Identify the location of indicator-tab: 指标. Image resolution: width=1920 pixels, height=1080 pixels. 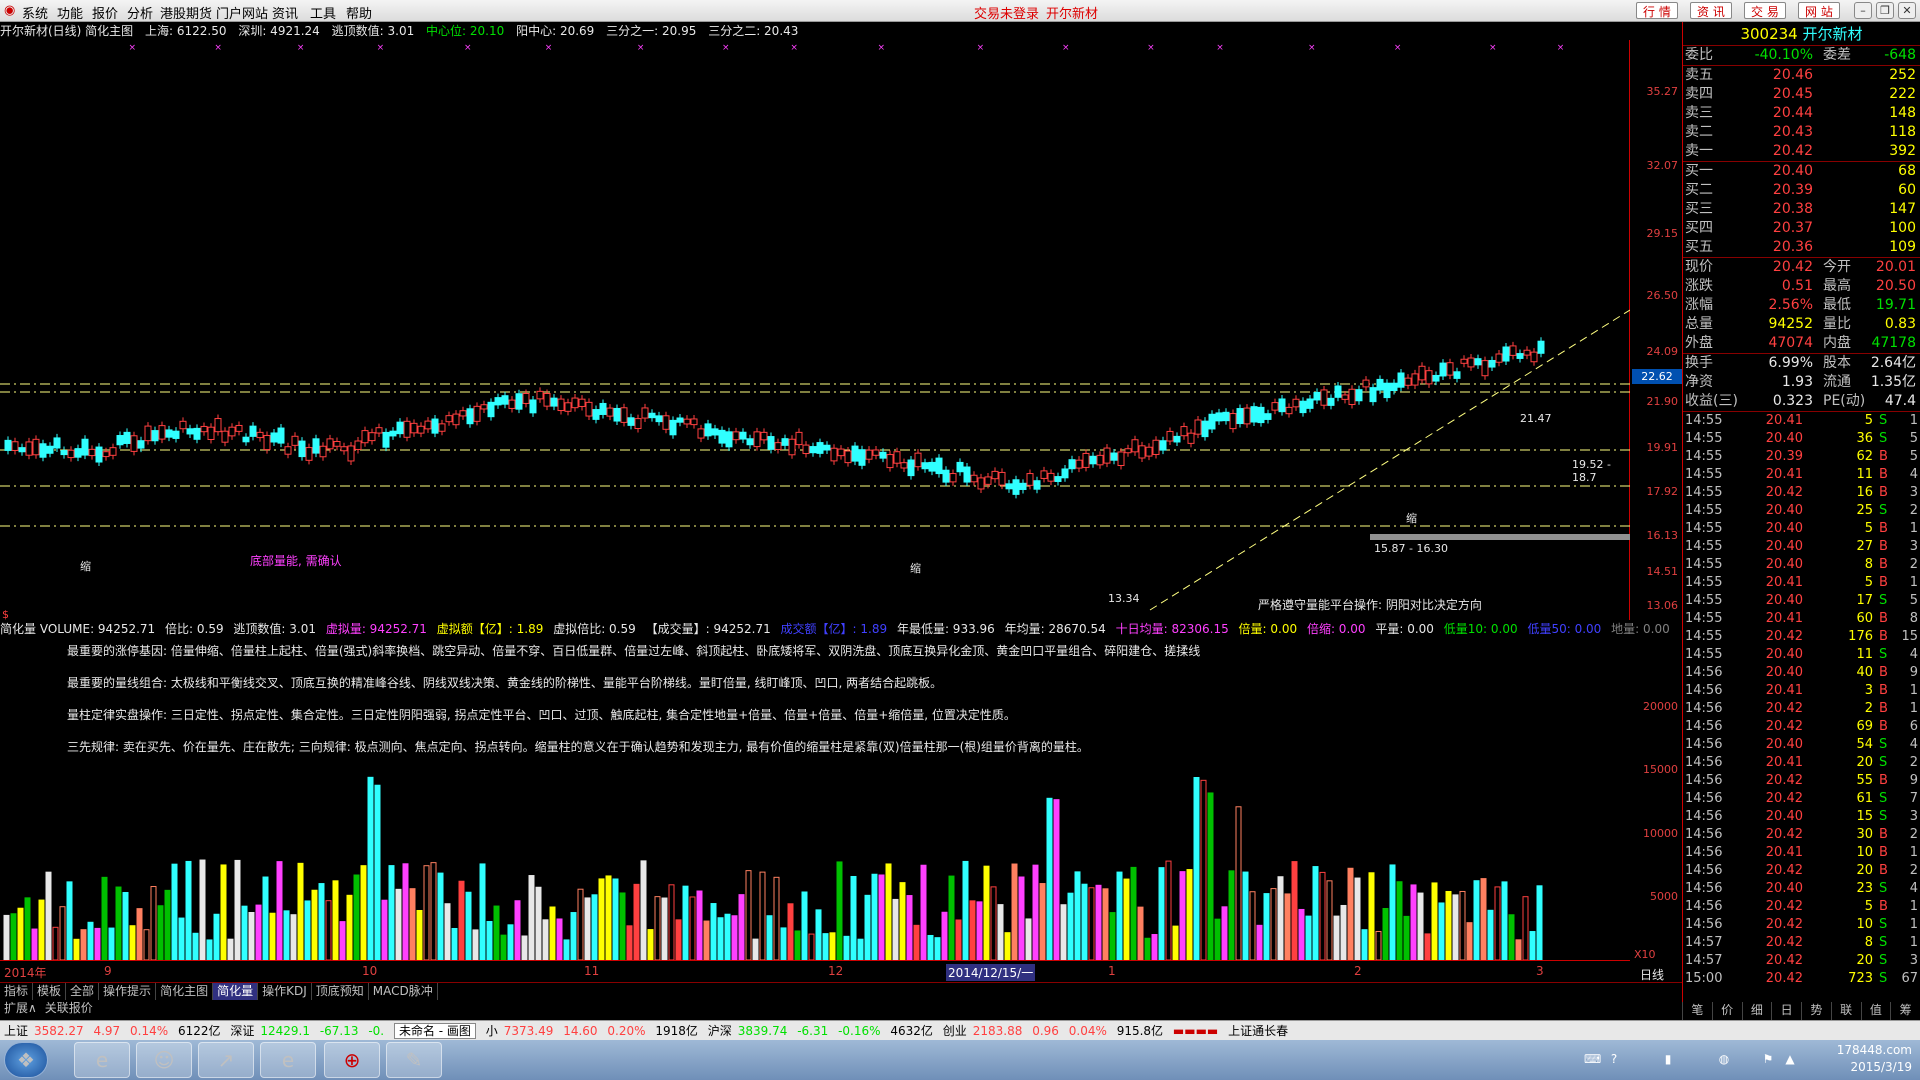
(17, 991).